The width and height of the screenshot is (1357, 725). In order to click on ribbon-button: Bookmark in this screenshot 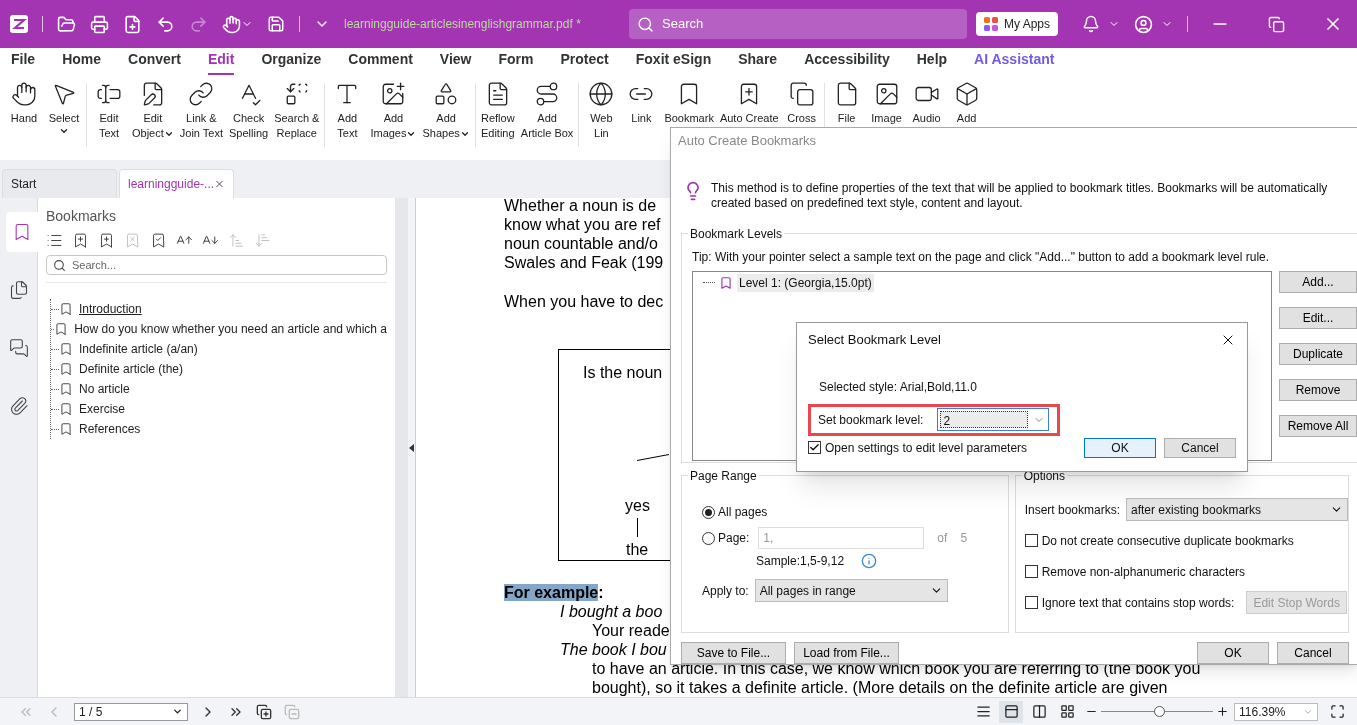, I will do `click(689, 103)`.